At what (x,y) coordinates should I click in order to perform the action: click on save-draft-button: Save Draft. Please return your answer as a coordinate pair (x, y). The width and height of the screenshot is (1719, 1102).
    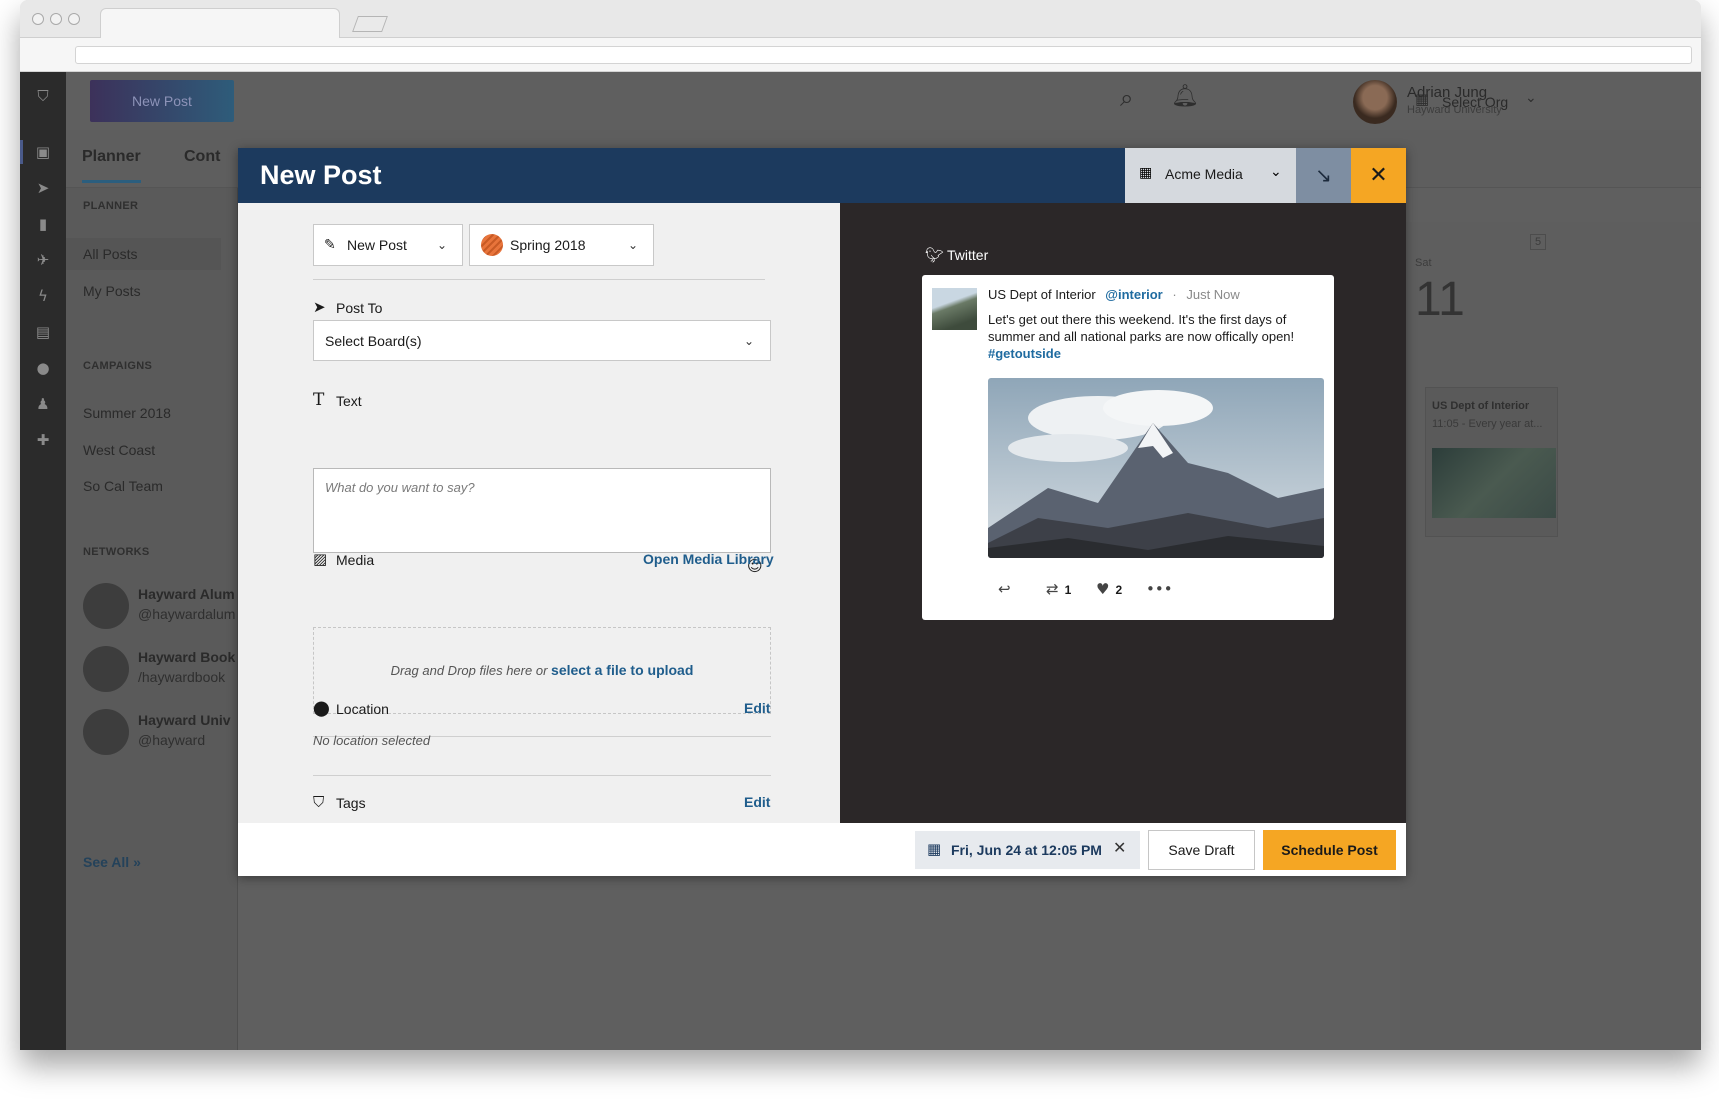
    Looking at the image, I should click on (1201, 850).